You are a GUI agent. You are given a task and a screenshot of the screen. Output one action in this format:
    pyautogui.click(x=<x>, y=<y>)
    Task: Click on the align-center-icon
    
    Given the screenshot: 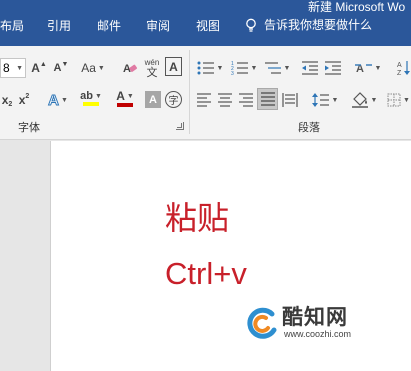 What is the action you would take?
    pyautogui.click(x=225, y=100)
    